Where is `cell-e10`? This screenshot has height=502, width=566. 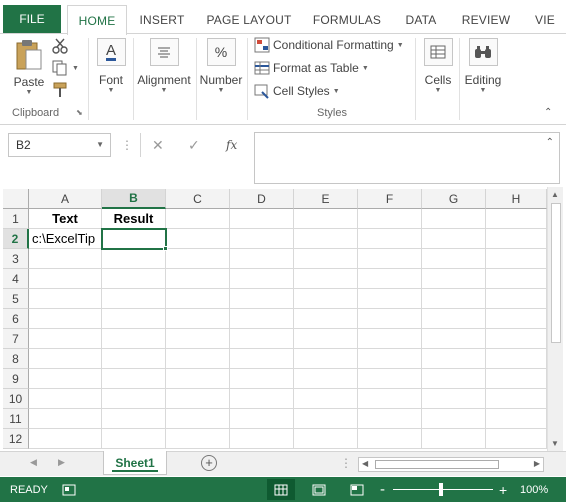 cell-e10 is located at coordinates (326, 399).